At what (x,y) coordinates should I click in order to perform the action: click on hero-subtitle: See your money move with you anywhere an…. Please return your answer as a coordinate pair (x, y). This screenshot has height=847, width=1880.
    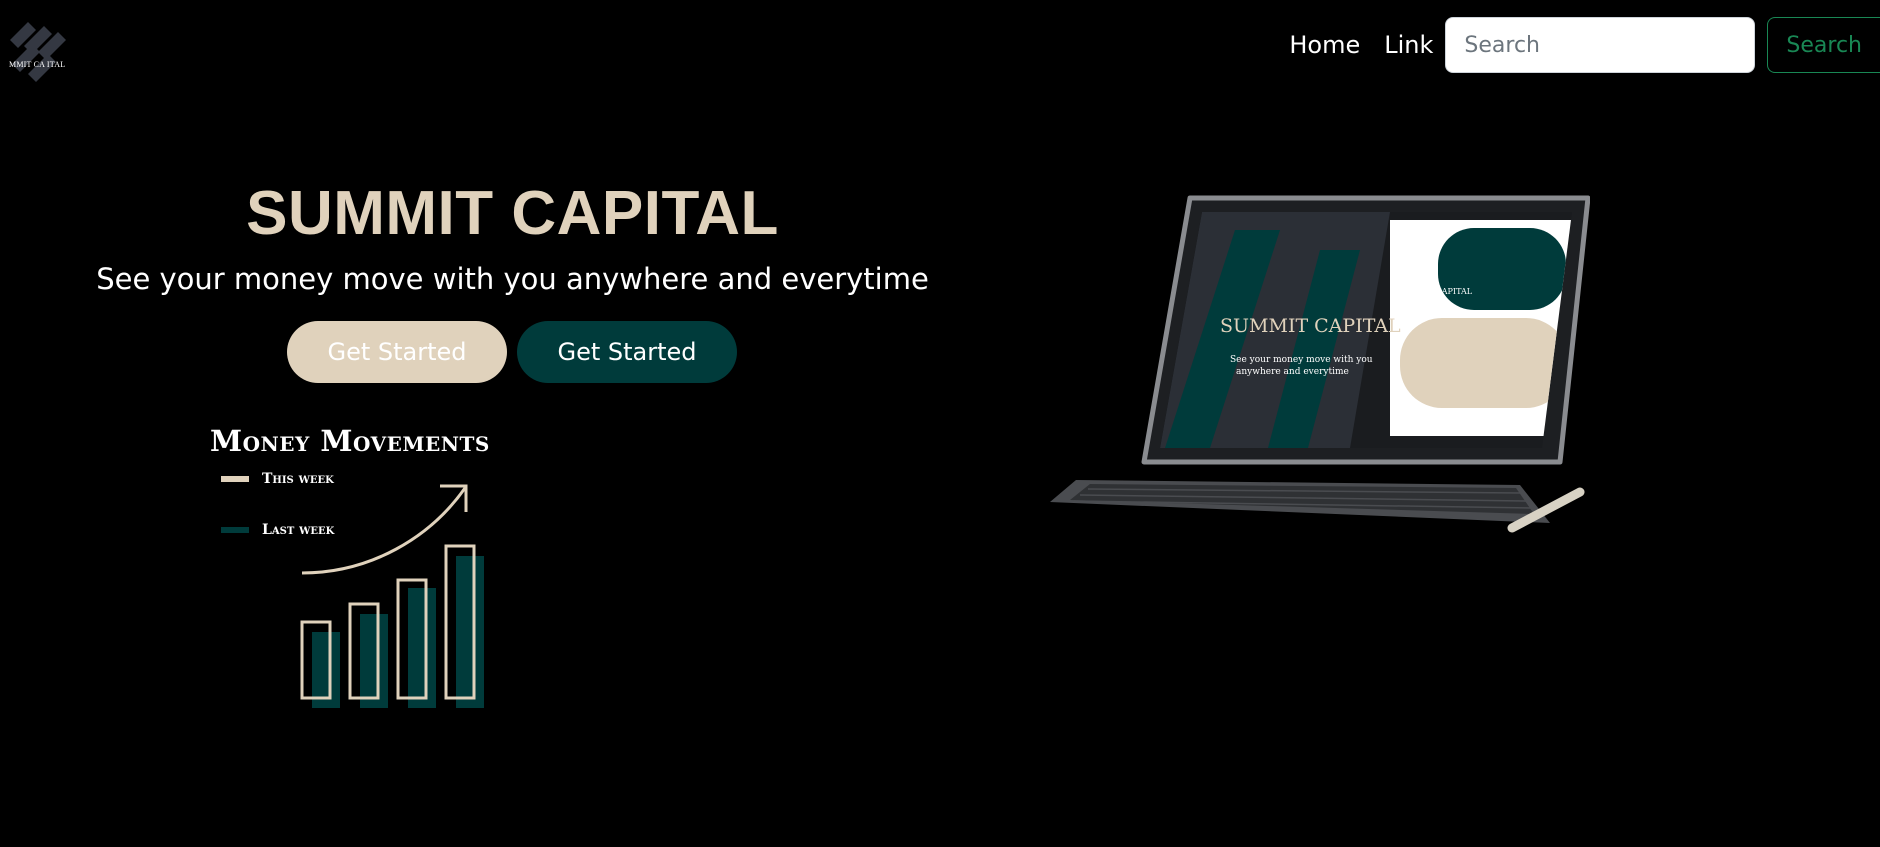
    Looking at the image, I should click on (512, 279).